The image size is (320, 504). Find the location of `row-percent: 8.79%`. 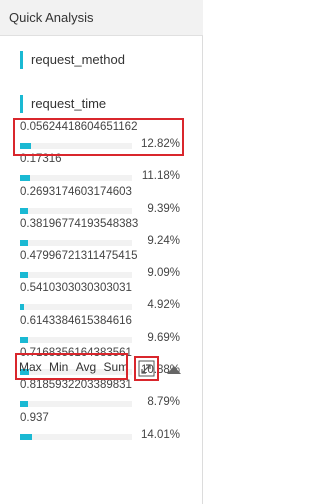

row-percent: 8.79% is located at coordinates (163, 402).